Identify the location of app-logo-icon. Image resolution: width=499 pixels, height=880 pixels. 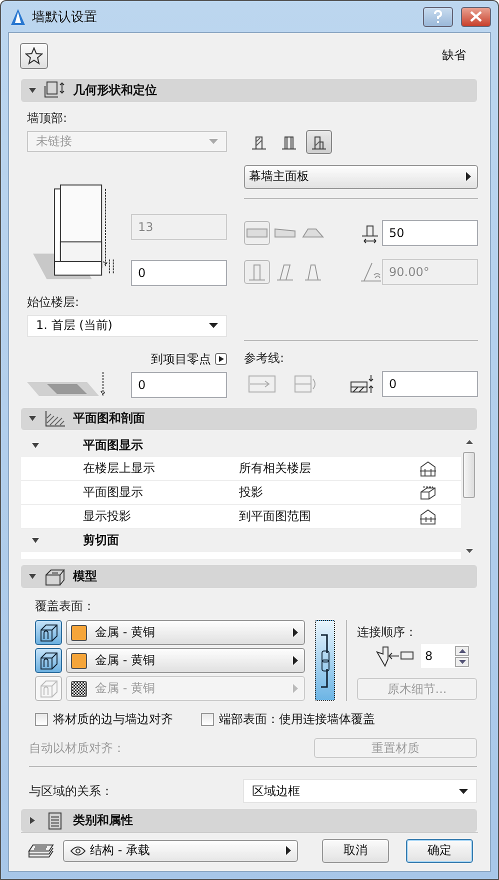
(18, 17).